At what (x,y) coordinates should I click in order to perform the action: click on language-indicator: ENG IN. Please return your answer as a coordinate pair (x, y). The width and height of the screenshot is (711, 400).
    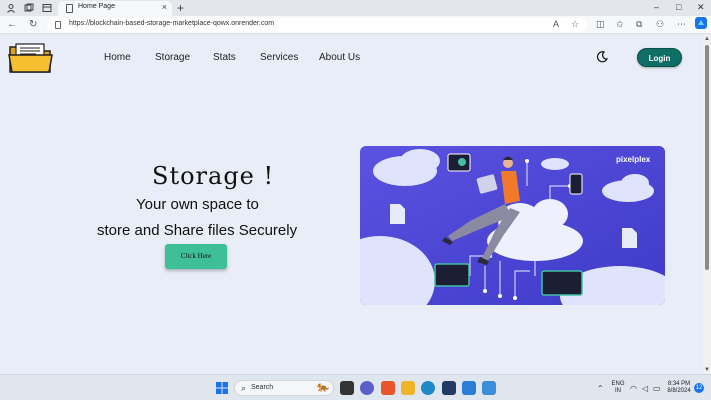
    Looking at the image, I should click on (618, 388).